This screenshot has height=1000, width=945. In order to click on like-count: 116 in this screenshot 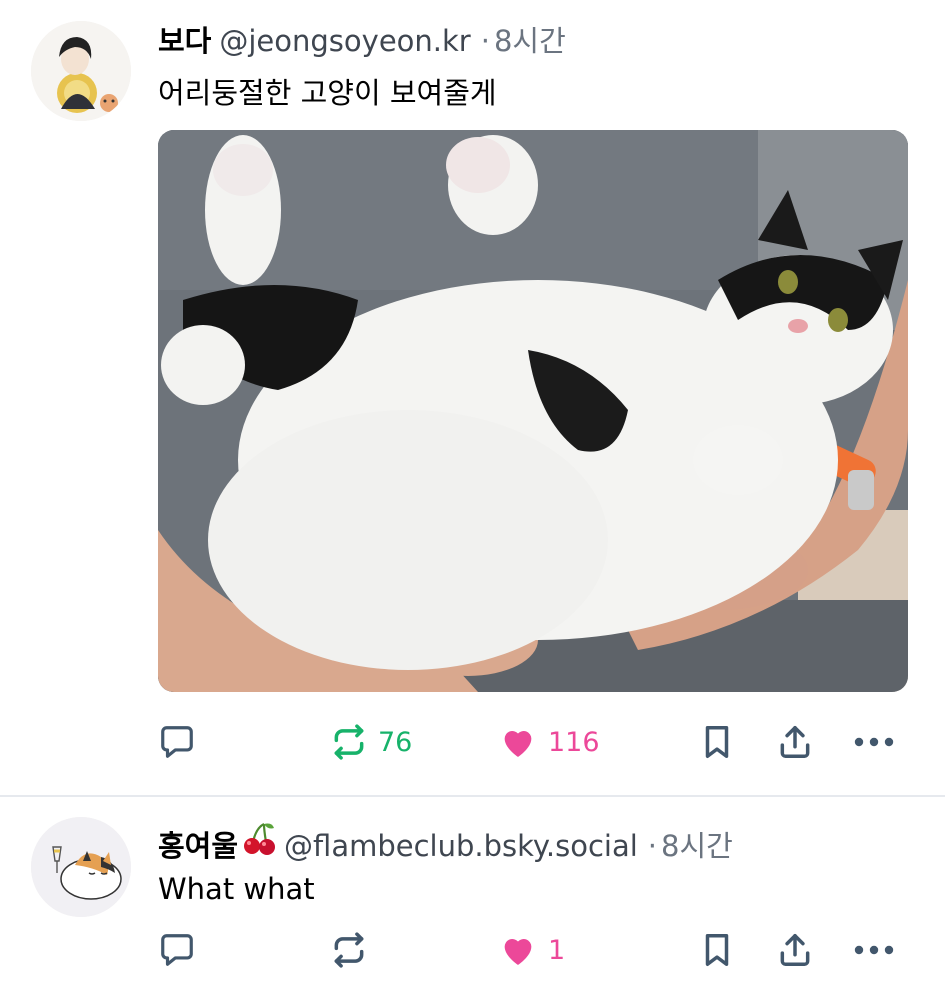, I will do `click(574, 742)`.